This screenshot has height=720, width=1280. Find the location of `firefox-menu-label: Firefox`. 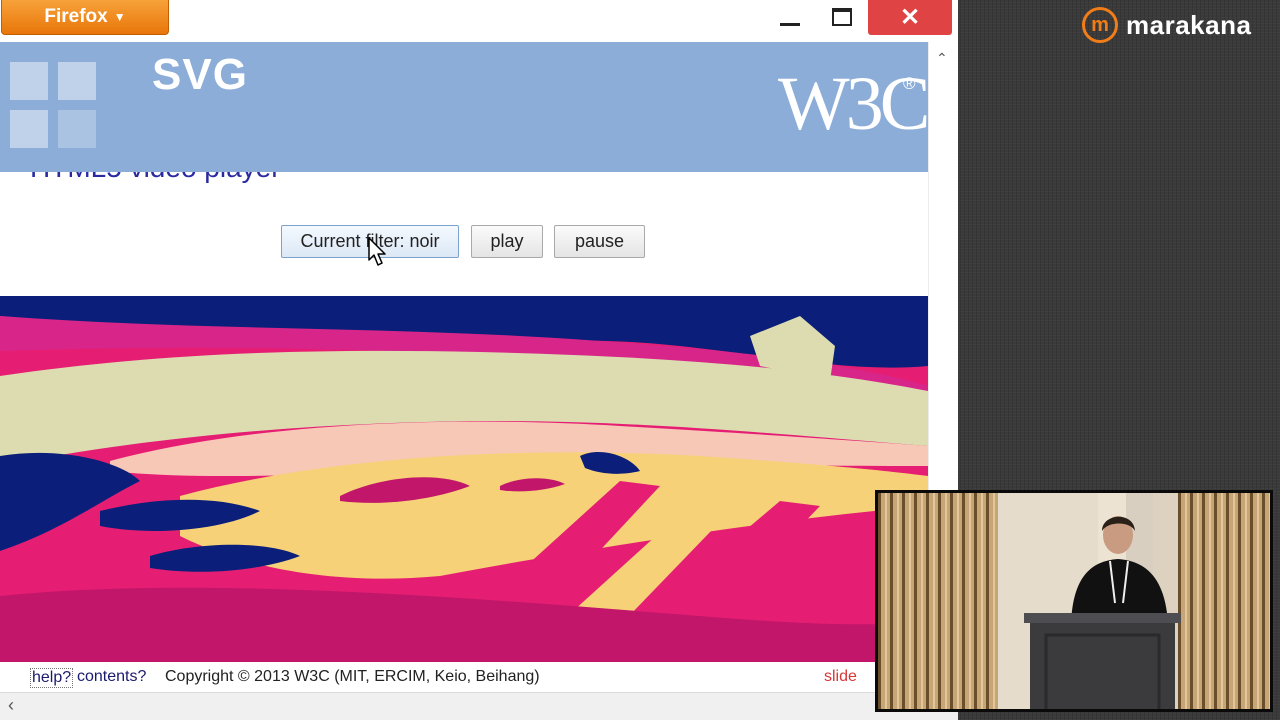

firefox-menu-label: Firefox is located at coordinates (76, 16).